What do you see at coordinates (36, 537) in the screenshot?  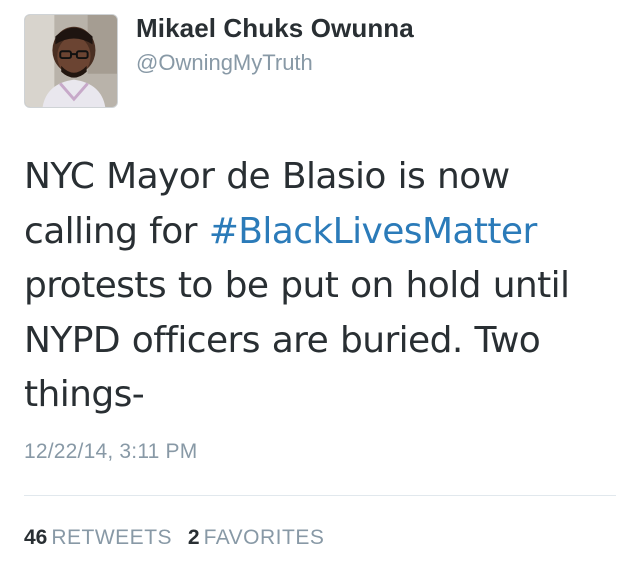 I see `retweets-count: 46` at bounding box center [36, 537].